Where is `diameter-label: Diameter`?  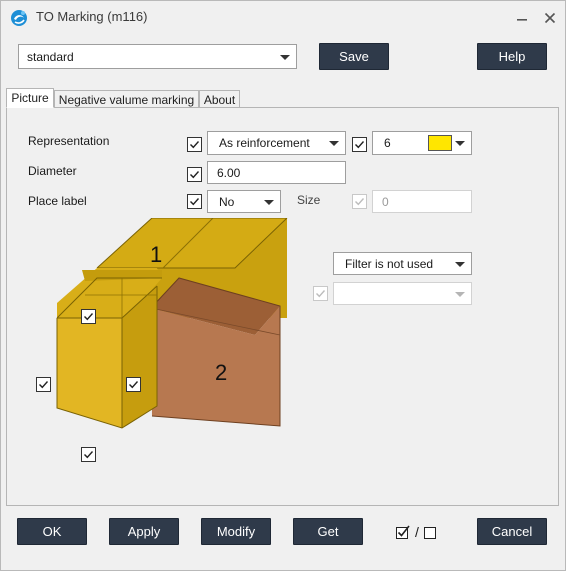 diameter-label: Diameter is located at coordinates (52, 171).